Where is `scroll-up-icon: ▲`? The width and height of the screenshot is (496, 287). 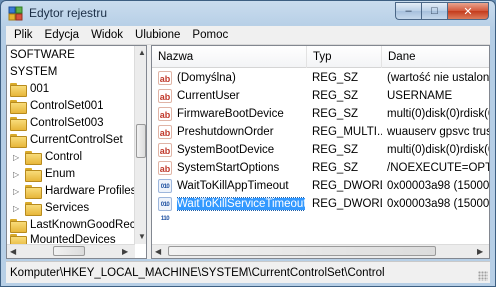
scroll-up-icon: ▲ is located at coordinates (142, 52).